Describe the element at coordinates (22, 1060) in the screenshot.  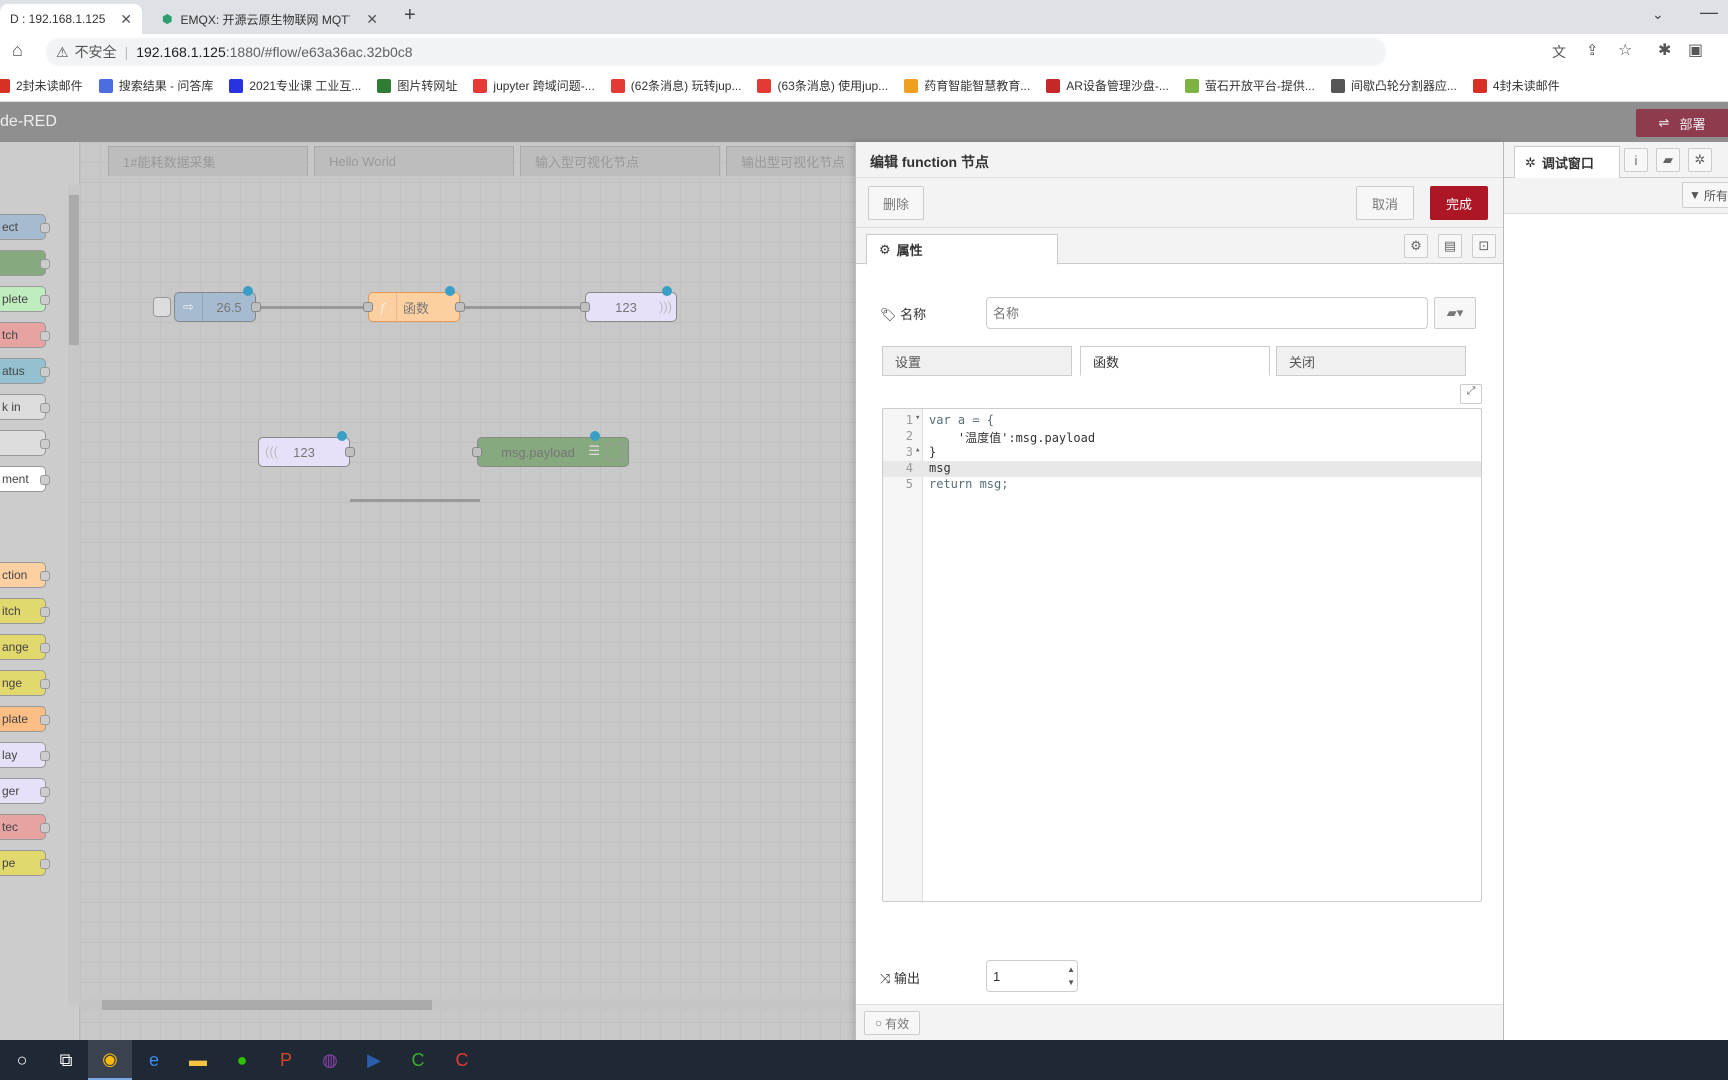
I see `search-circle-icon: ○` at that location.